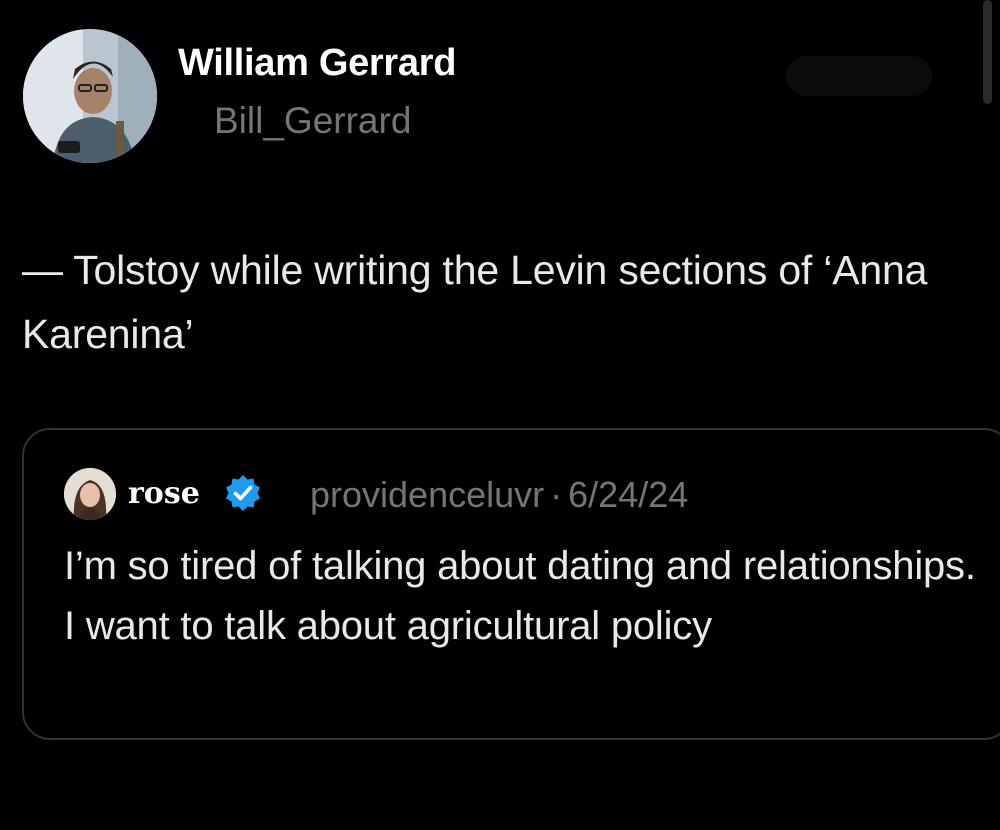 This screenshot has height=830, width=1000. I want to click on quoted-author-avatar, so click(90, 494).